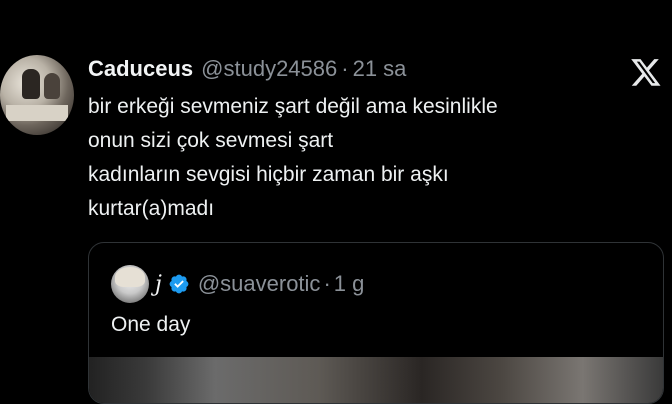  I want to click on author-name: Caduceus, so click(140, 69).